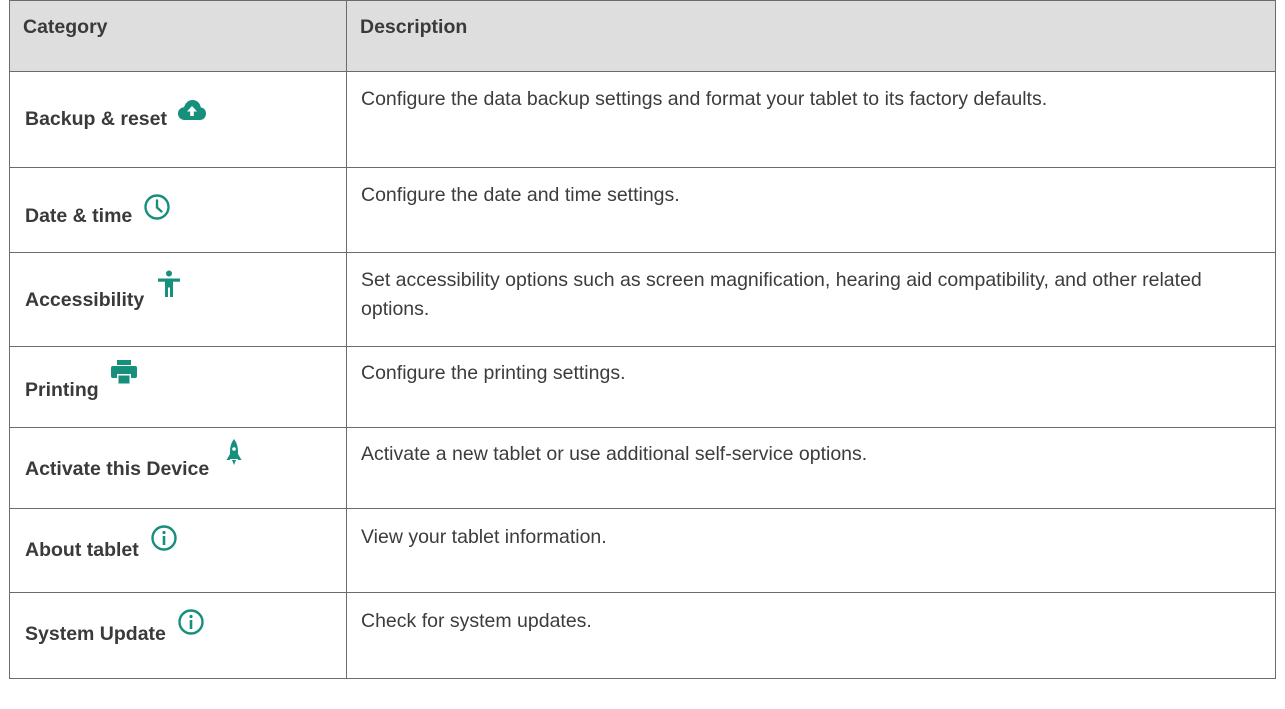  Describe the element at coordinates (178, 299) in the screenshot. I see `category-cell: Accessibility` at that location.